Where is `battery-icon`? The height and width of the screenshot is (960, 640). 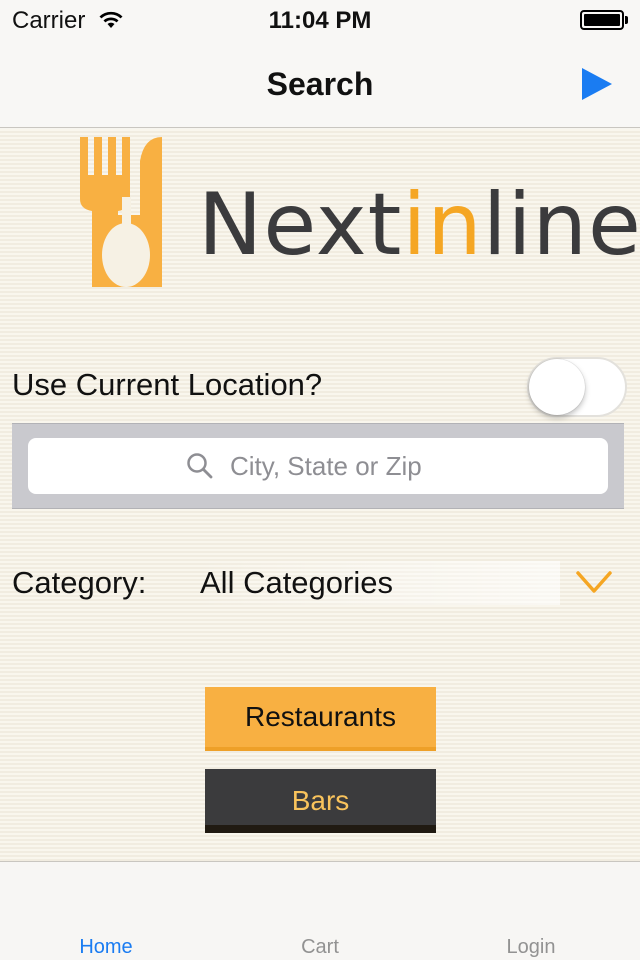 battery-icon is located at coordinates (604, 20).